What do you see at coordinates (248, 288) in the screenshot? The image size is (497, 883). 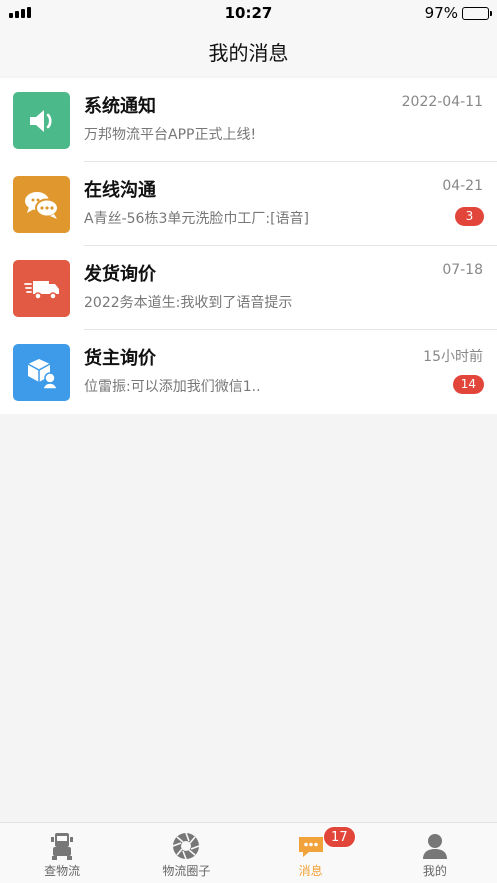 I see `message-item-shipping-inquiry: 发货询价 07-18 2022务本道生:我收到了语音提示` at bounding box center [248, 288].